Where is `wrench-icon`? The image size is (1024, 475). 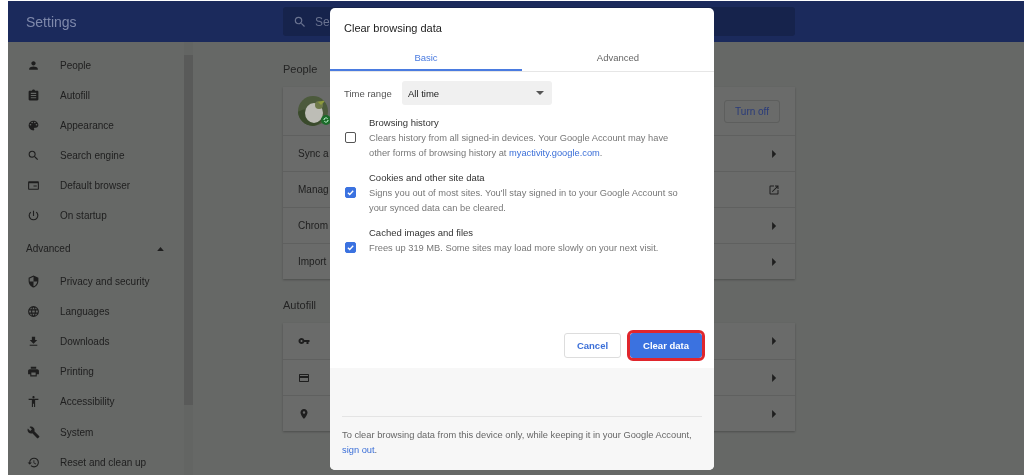 wrench-icon is located at coordinates (33, 432).